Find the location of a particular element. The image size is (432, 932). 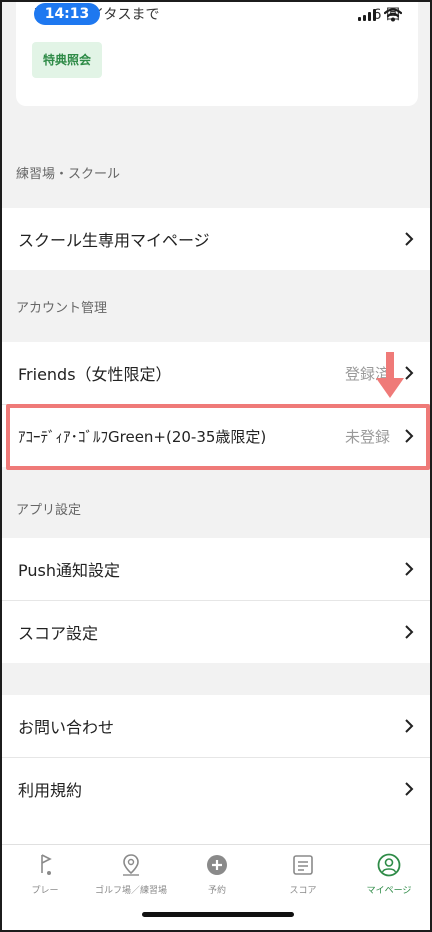

row-label: スクール生専用マイページ is located at coordinates (114, 240).